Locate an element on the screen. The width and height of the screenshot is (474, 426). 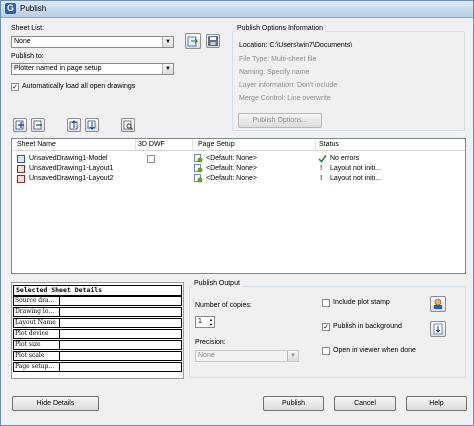
list-header: Sheet Name 3D DWF Page Setup Status is located at coordinates (238, 145).